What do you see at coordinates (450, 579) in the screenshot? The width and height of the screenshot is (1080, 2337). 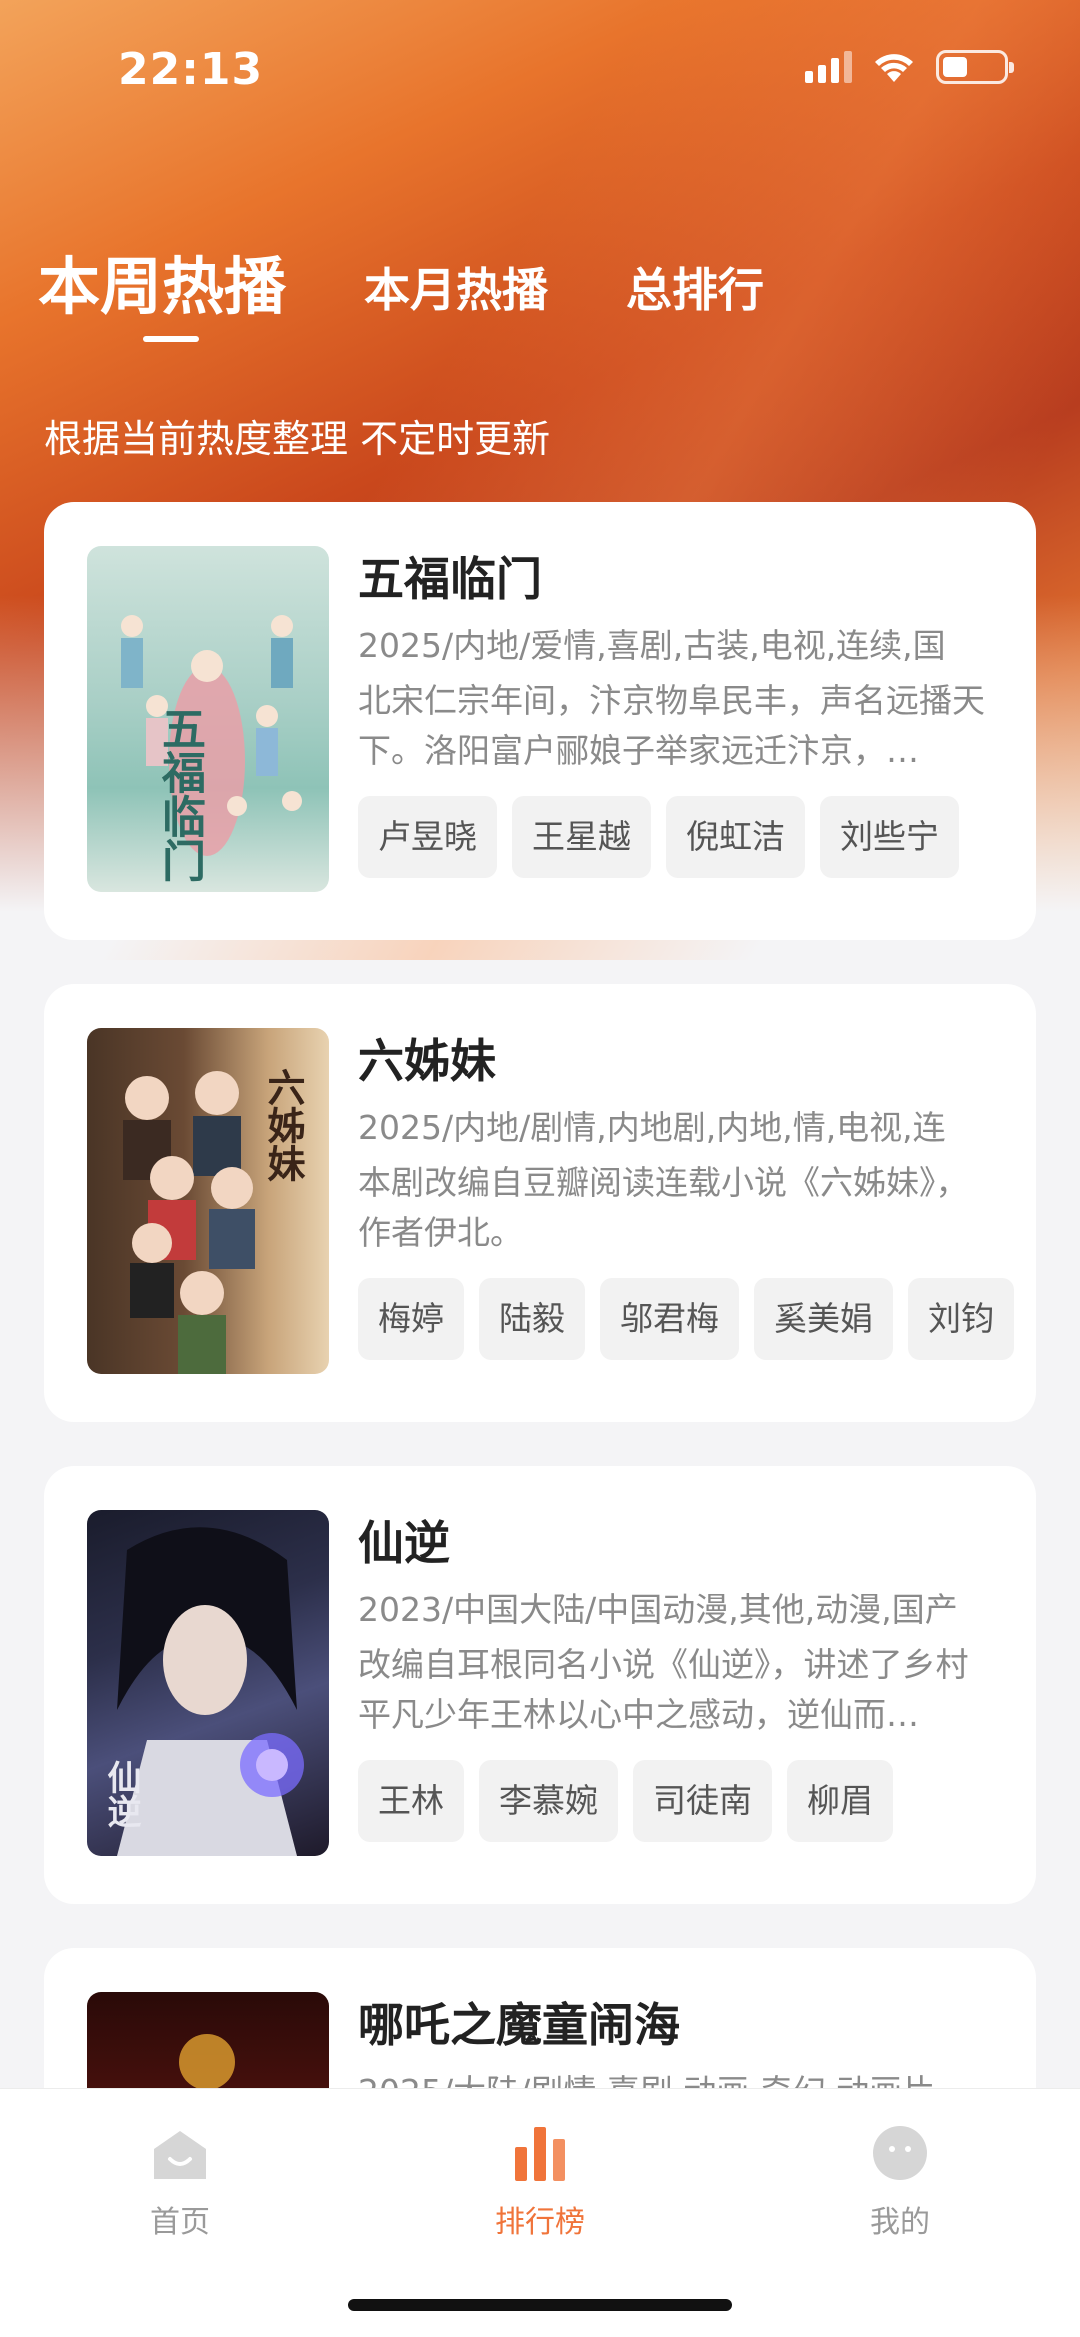 I see `show-title: 五福临门` at bounding box center [450, 579].